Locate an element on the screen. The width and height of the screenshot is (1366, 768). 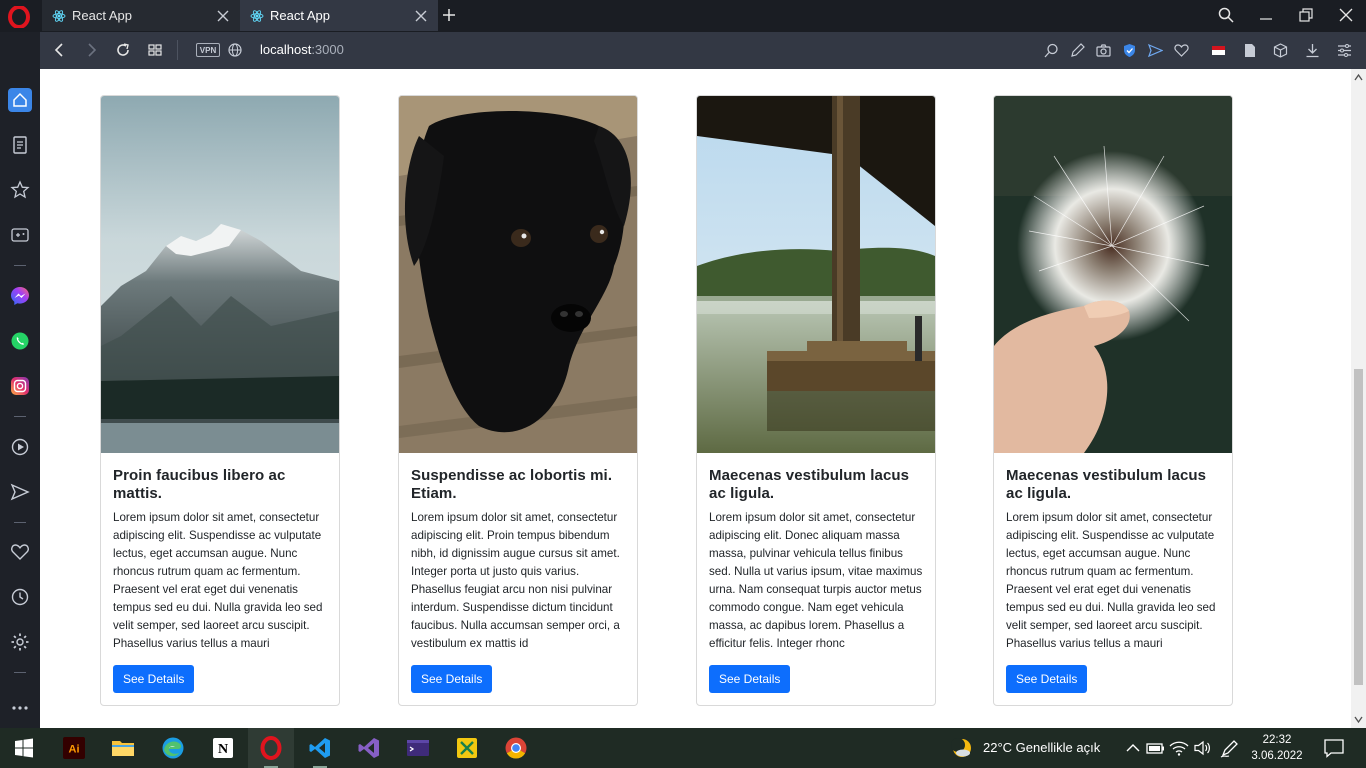
card-image-dock is located at coordinates (816, 274).